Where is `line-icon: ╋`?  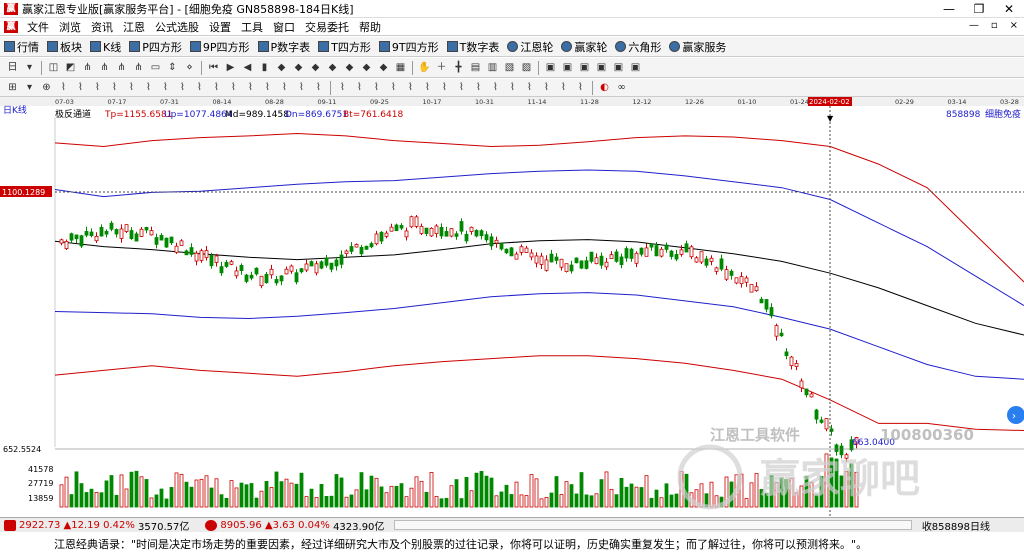 line-icon: ╋ is located at coordinates (458, 67).